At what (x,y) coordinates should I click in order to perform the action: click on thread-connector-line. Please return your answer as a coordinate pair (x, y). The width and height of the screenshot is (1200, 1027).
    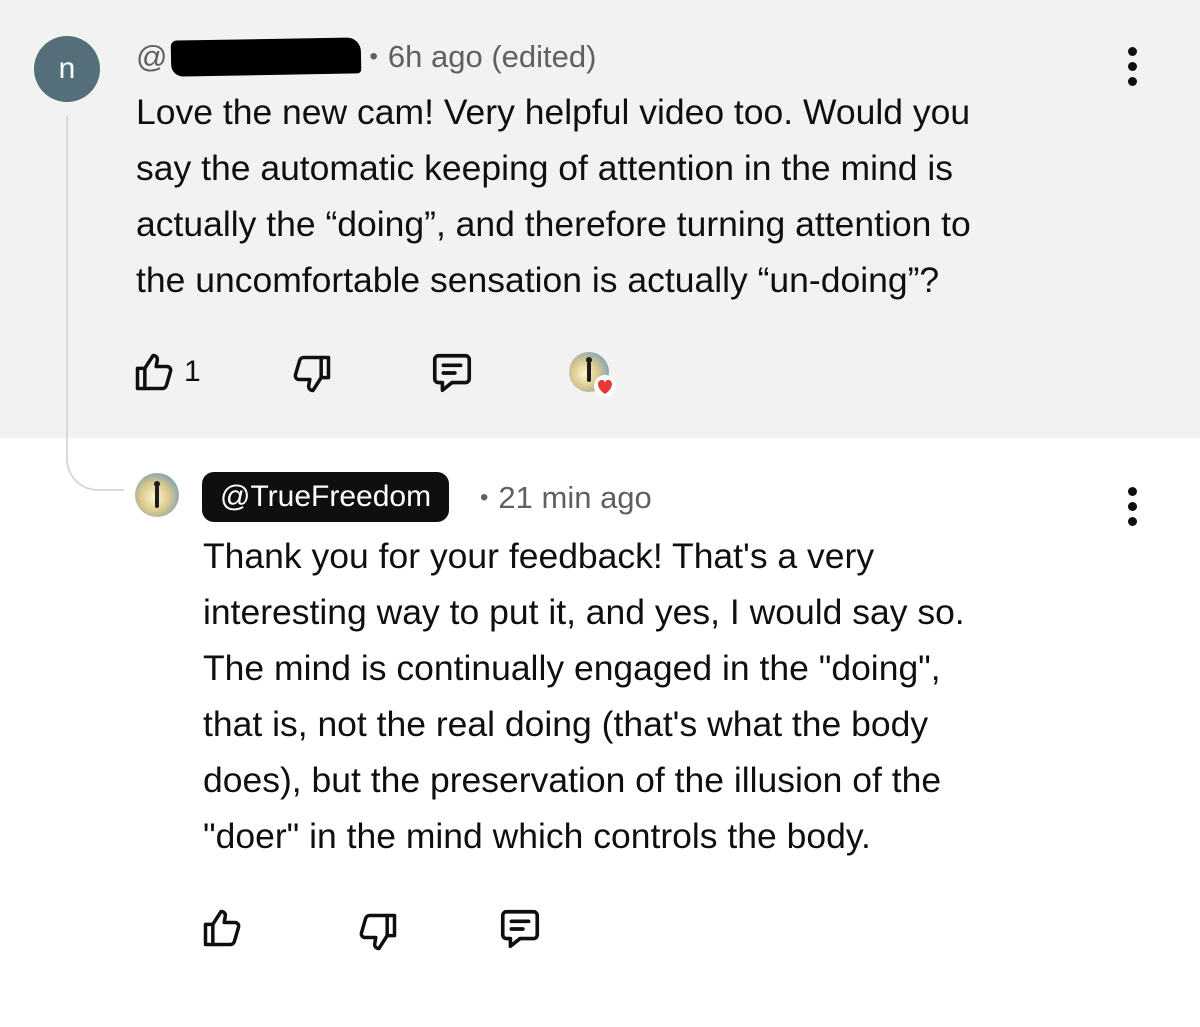
    Looking at the image, I should click on (95, 303).